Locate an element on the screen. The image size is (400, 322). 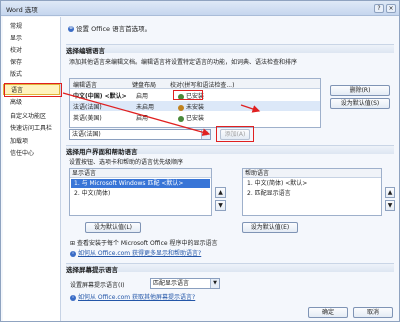
annotation-arrows is located at coordinates (161, 114).